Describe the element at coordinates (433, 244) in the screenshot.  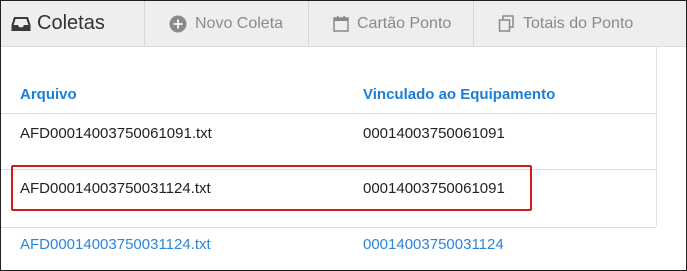
I see `cell-equipamento-link: 00014003750031124` at that location.